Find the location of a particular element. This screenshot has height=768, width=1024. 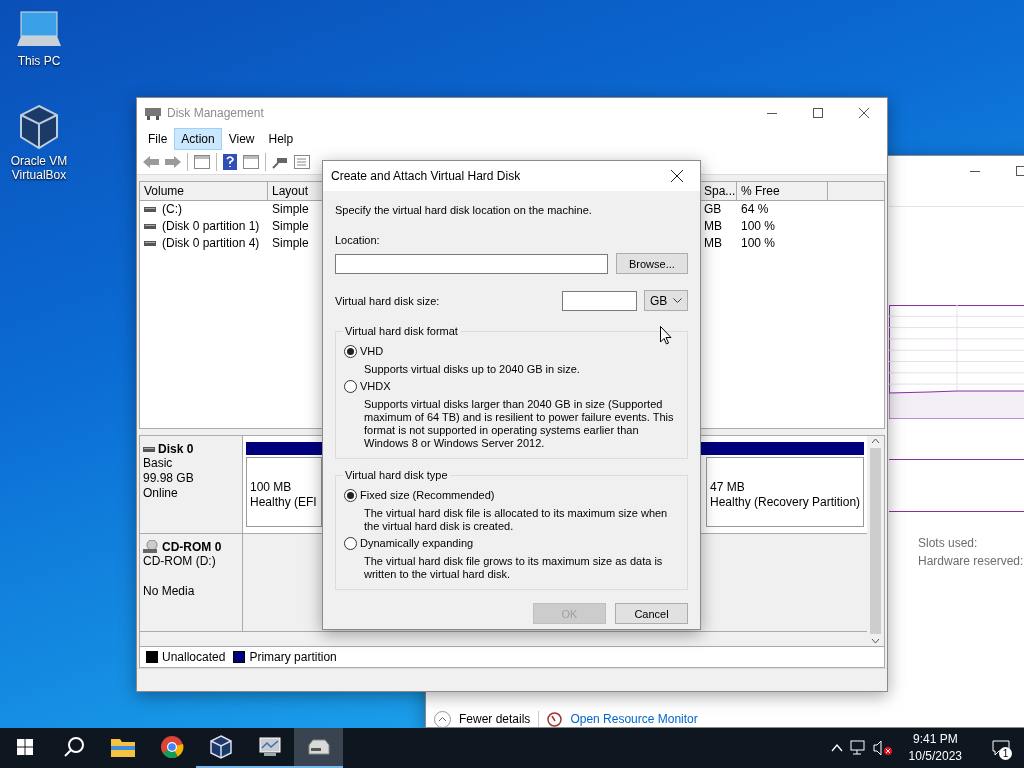

column-header: % Free is located at coordinates (782, 191).